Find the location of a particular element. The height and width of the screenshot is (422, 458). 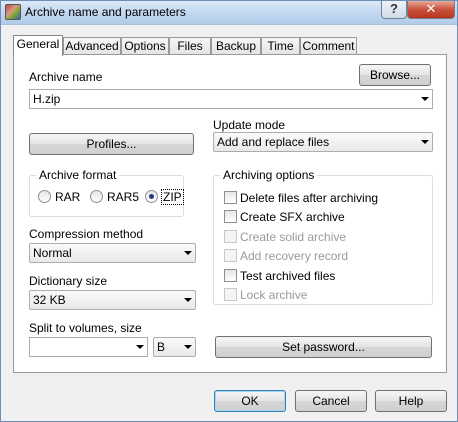

lock-archive-label: Lock archive is located at coordinates (274, 295).